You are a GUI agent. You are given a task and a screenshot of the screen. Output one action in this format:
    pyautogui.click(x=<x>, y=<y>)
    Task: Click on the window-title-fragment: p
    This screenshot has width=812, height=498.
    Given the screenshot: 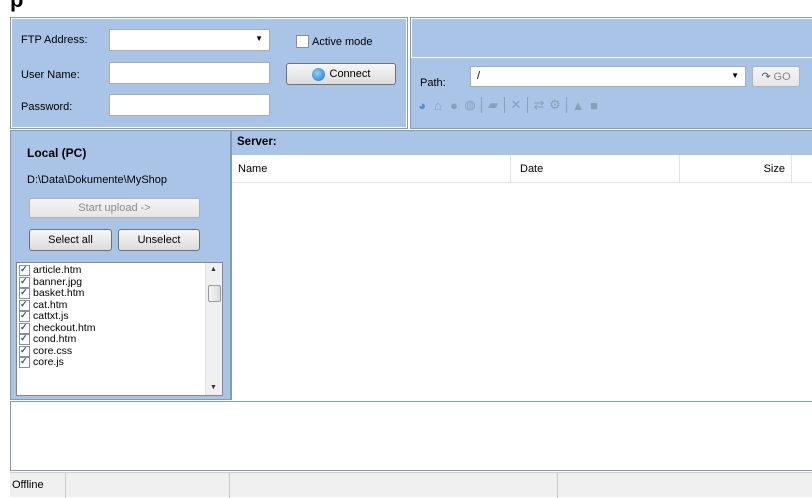 What is the action you would take?
    pyautogui.click(x=16, y=6)
    